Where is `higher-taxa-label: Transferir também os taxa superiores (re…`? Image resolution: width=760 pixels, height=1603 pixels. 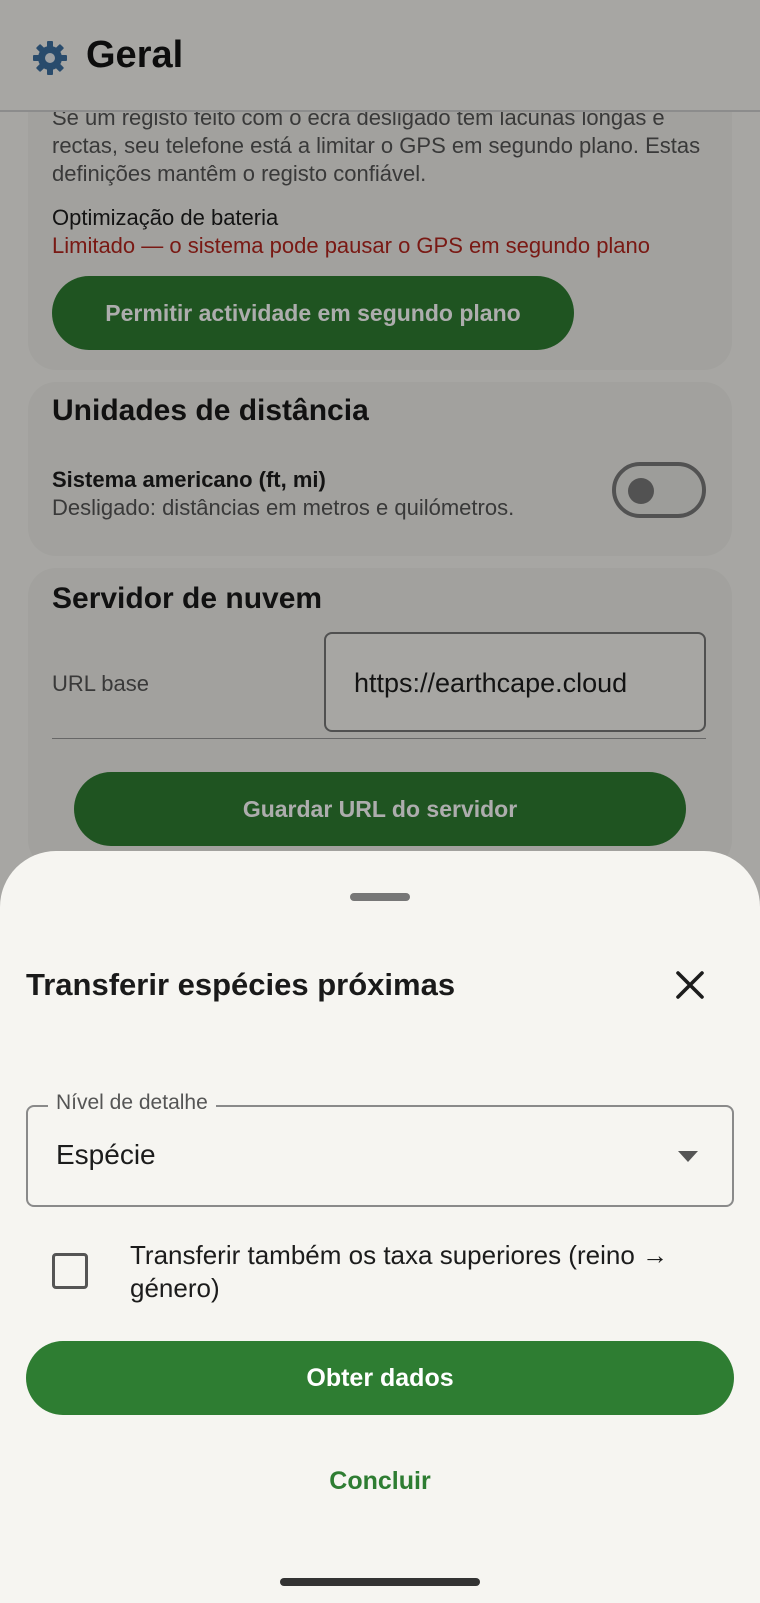
higher-taxa-label: Transferir também os taxa superiores (re… is located at coordinates (425, 1272).